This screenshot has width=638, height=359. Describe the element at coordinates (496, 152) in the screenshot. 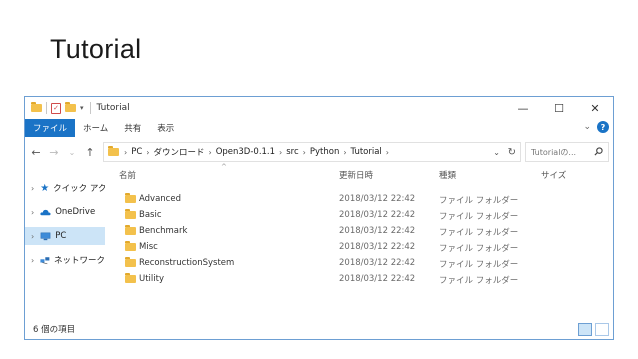

I see `address-dropdown-icon: ⌄` at that location.